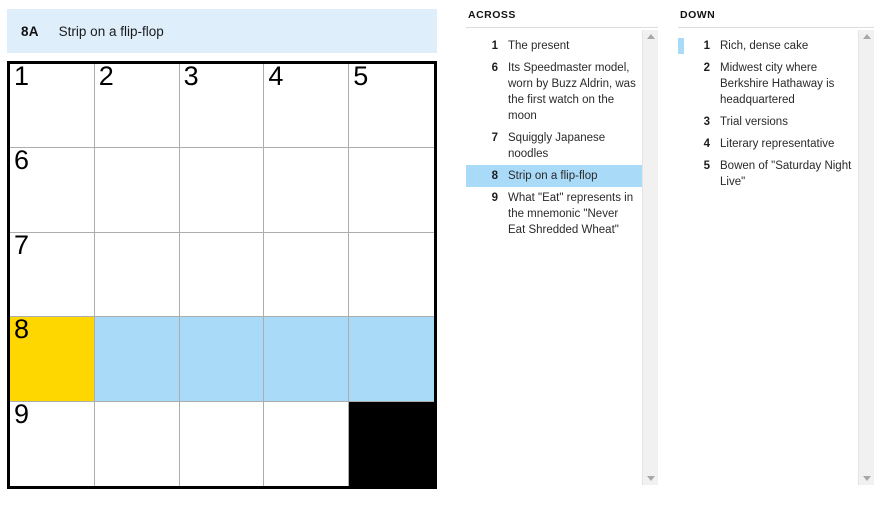  Describe the element at coordinates (137, 106) in the screenshot. I see `grid-cell: 2` at that location.